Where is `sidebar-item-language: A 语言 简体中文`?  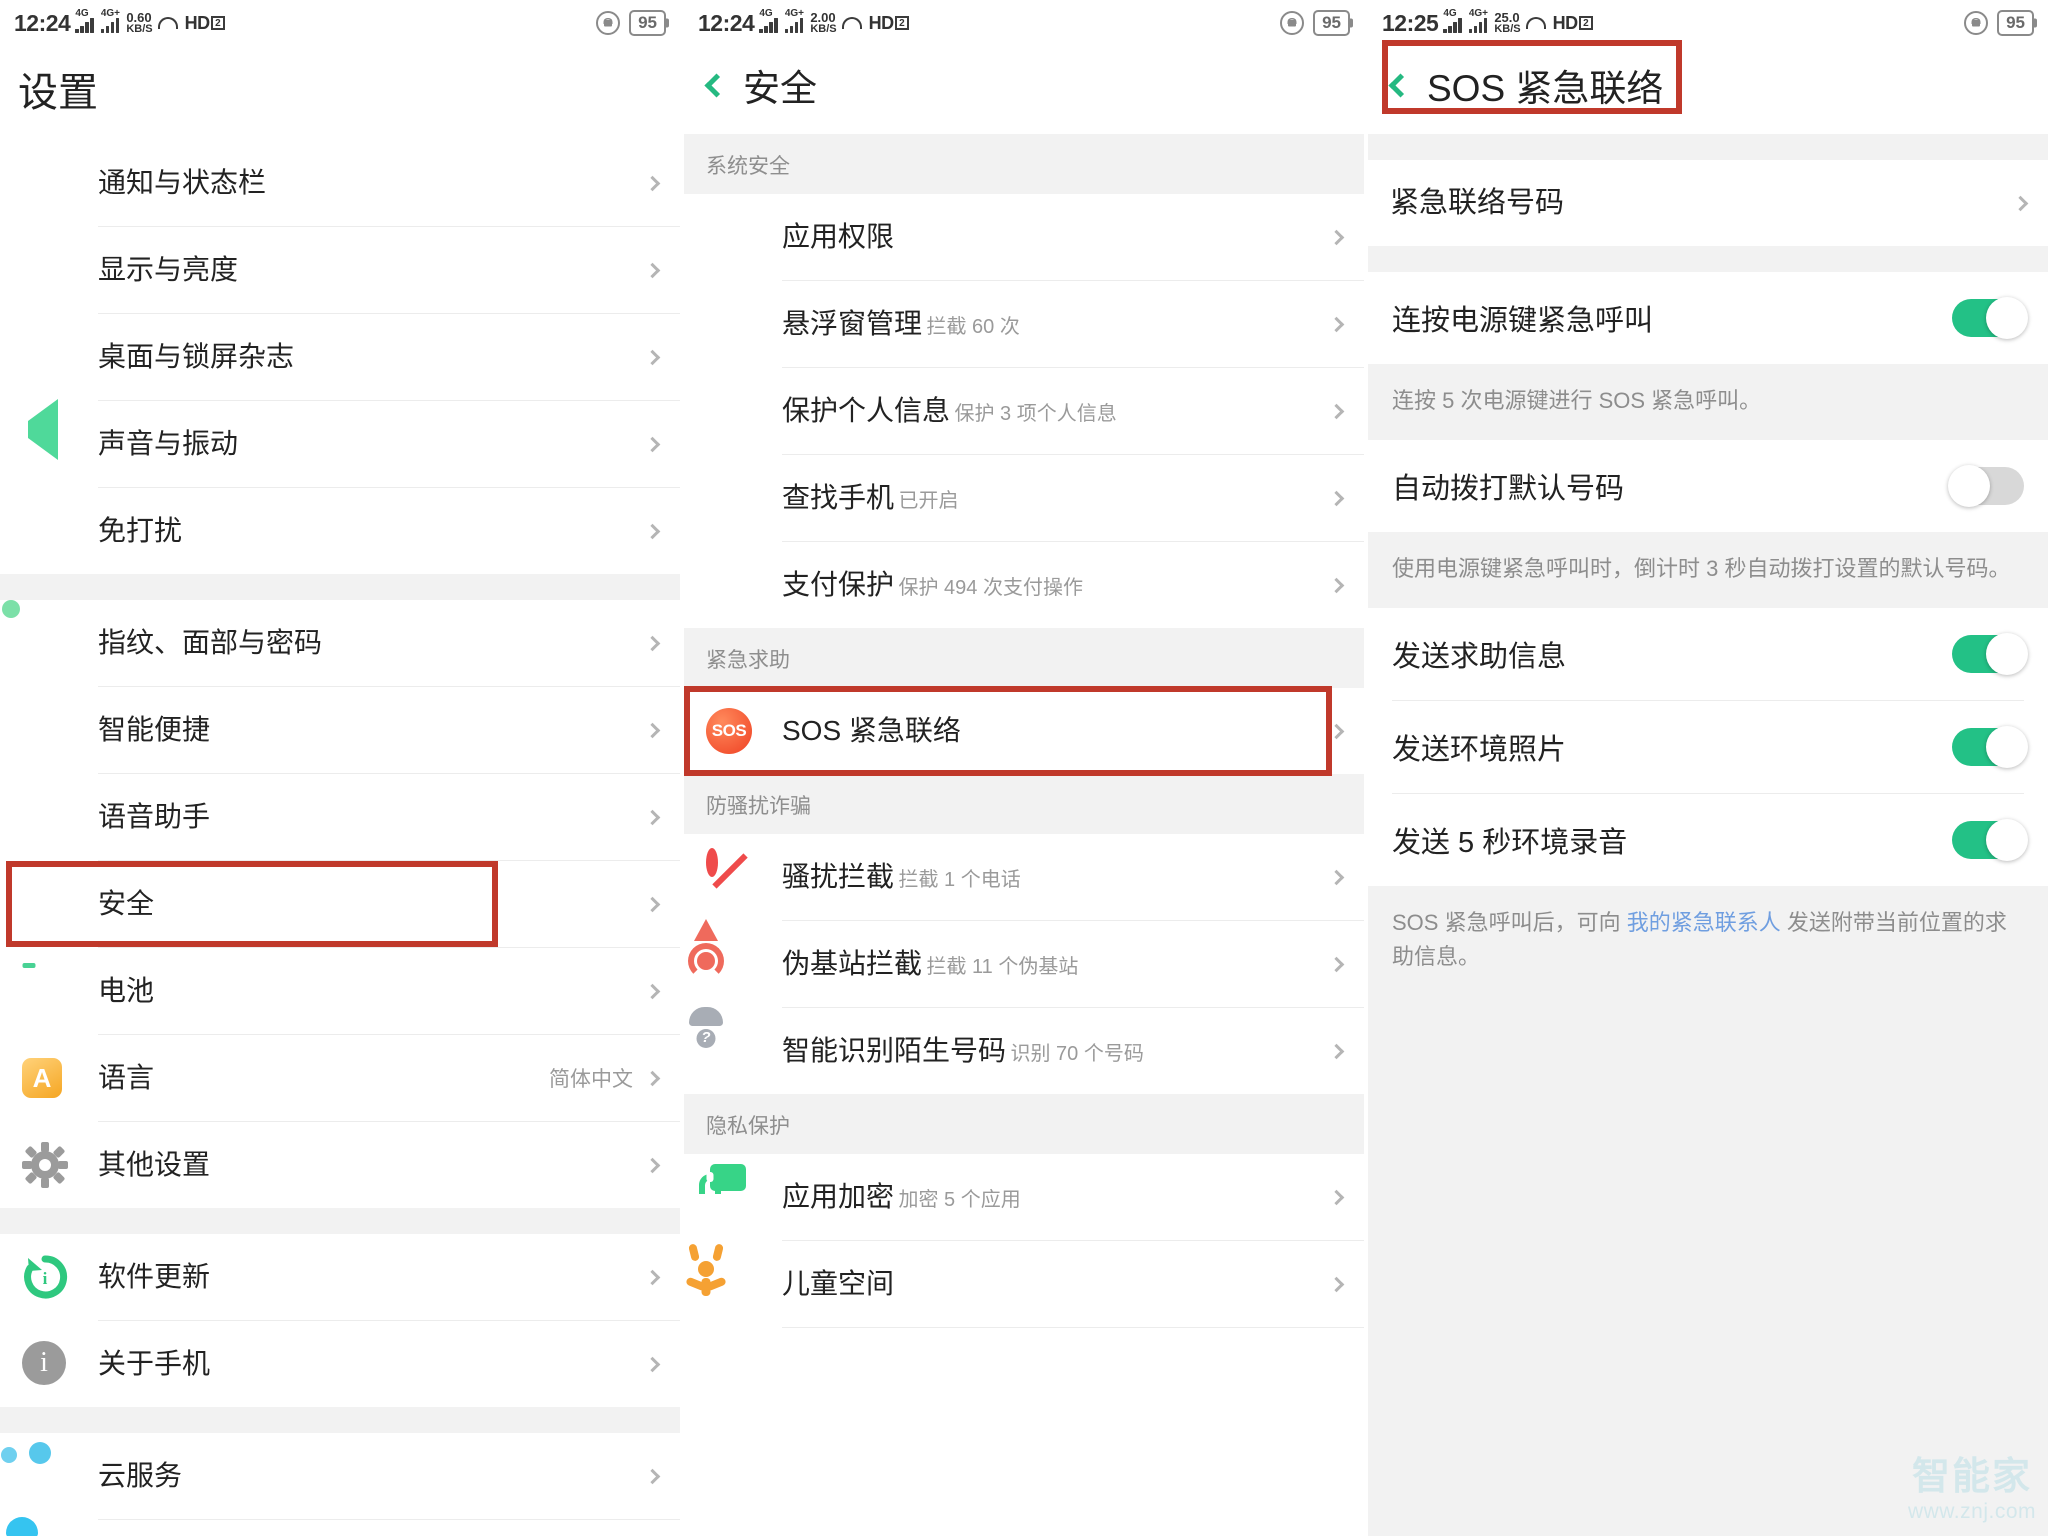 sidebar-item-language: A 语言 简体中文 is located at coordinates (340, 1078).